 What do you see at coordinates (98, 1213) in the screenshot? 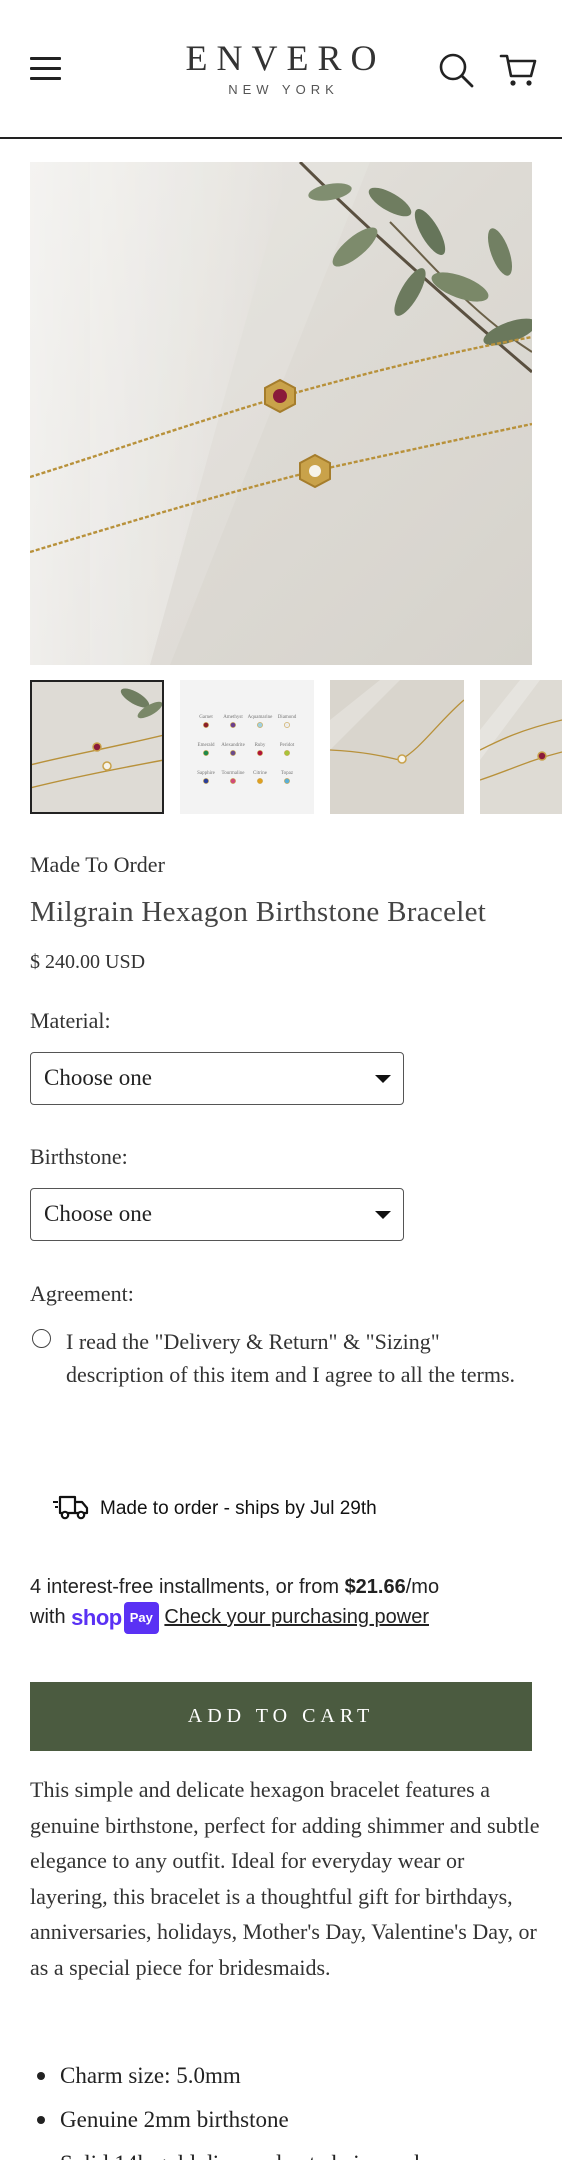
I see `birthstone-select-value: Choose one` at bounding box center [98, 1213].